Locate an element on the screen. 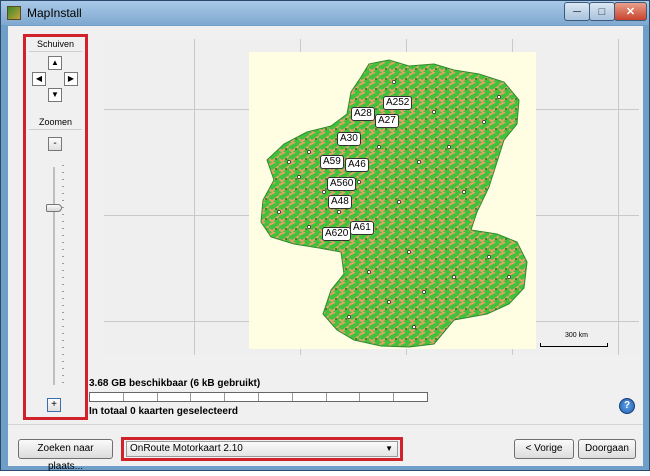  help-icon: ? is located at coordinates (627, 405).